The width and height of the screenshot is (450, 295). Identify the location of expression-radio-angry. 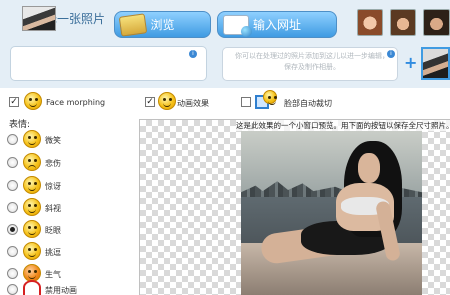
(12, 273).